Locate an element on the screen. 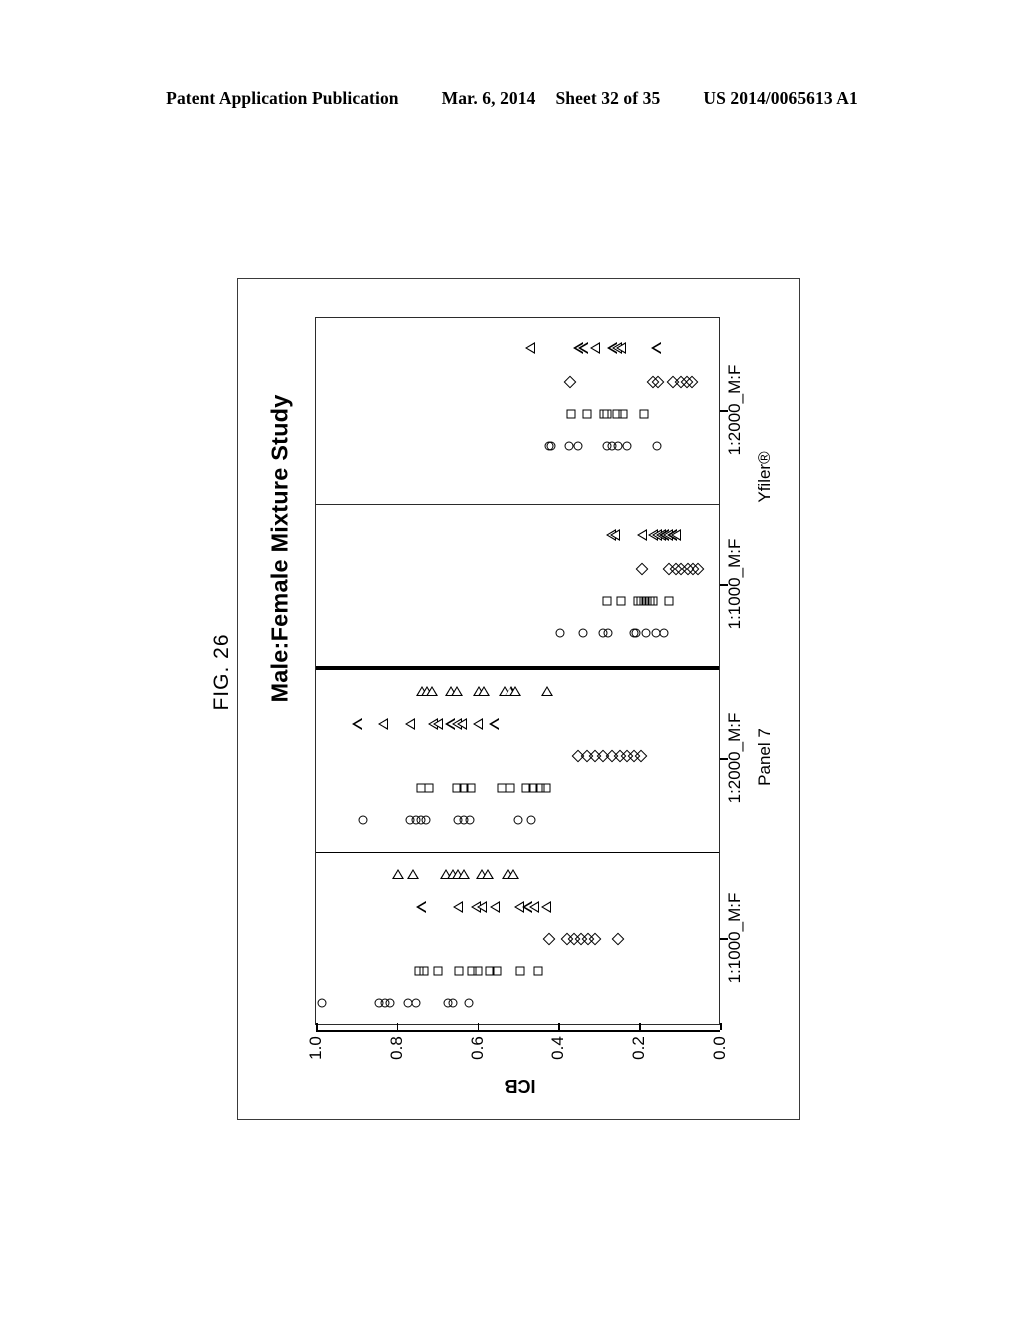 This screenshot has height=1320, width=1024. publication-date: Mar. 6, 2014 is located at coordinates (488, 98).